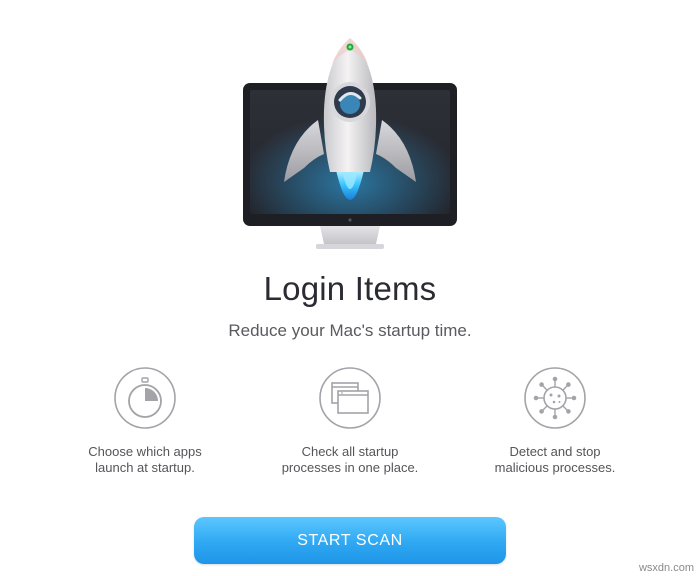 The image size is (700, 576). What do you see at coordinates (666, 568) in the screenshot?
I see `watermark: wsxdn.com` at bounding box center [666, 568].